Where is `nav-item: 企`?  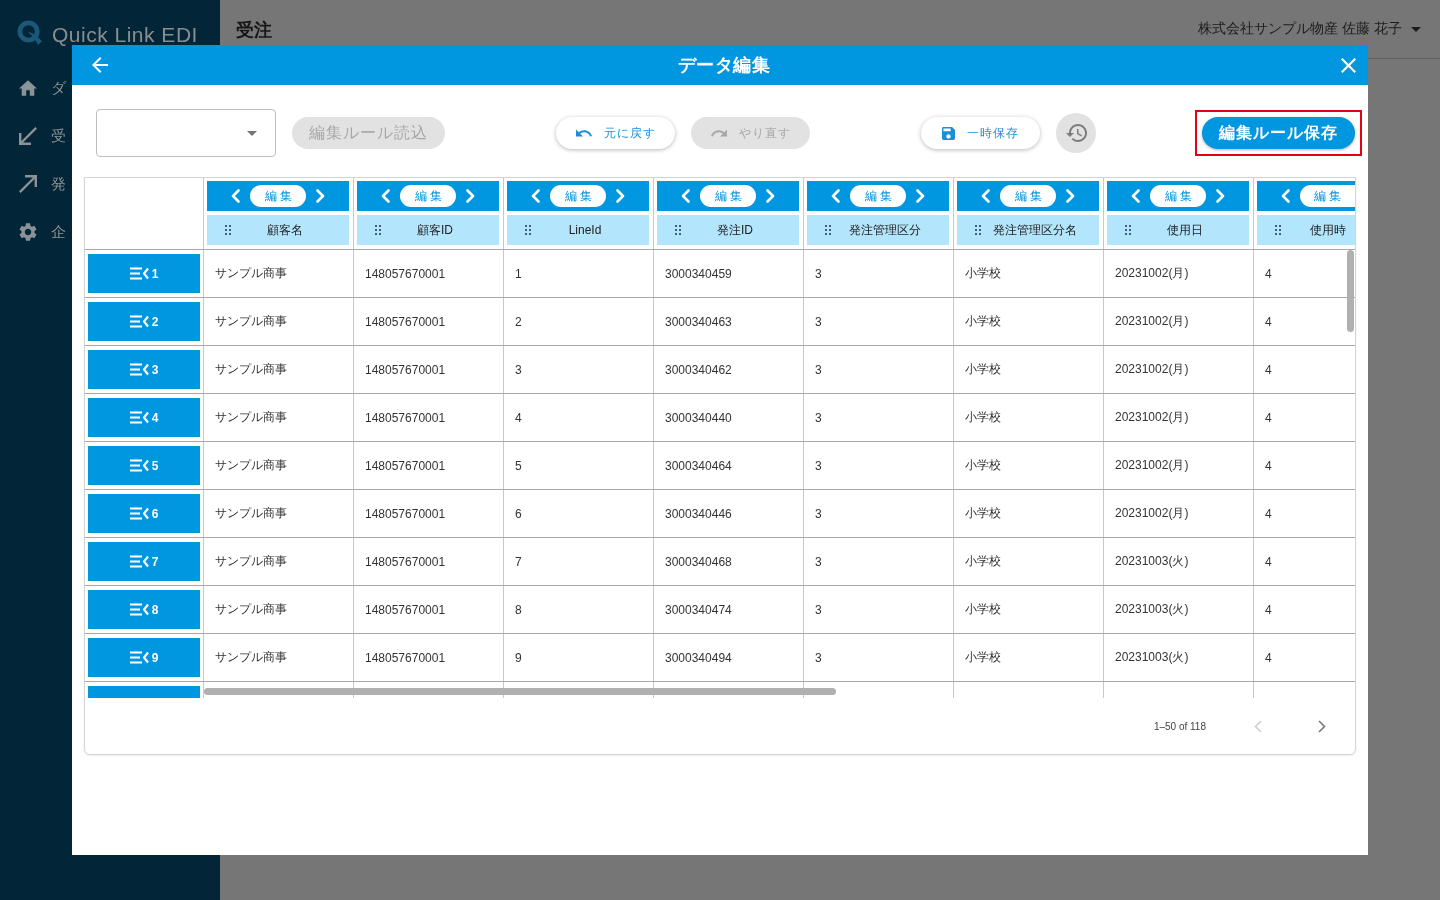 nav-item: 企 is located at coordinates (33, 232).